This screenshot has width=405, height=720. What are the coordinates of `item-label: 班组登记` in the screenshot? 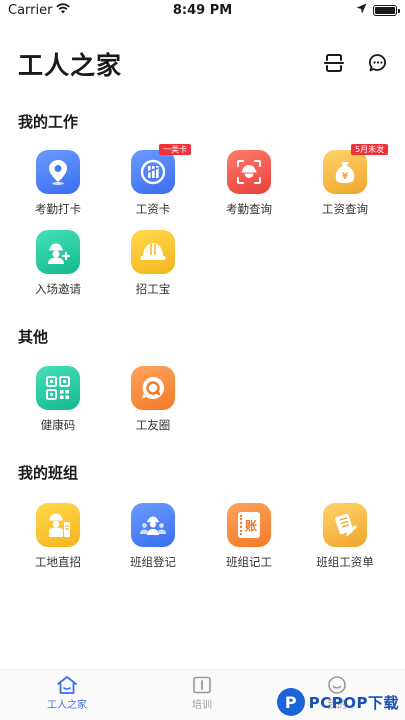 It's located at (153, 562).